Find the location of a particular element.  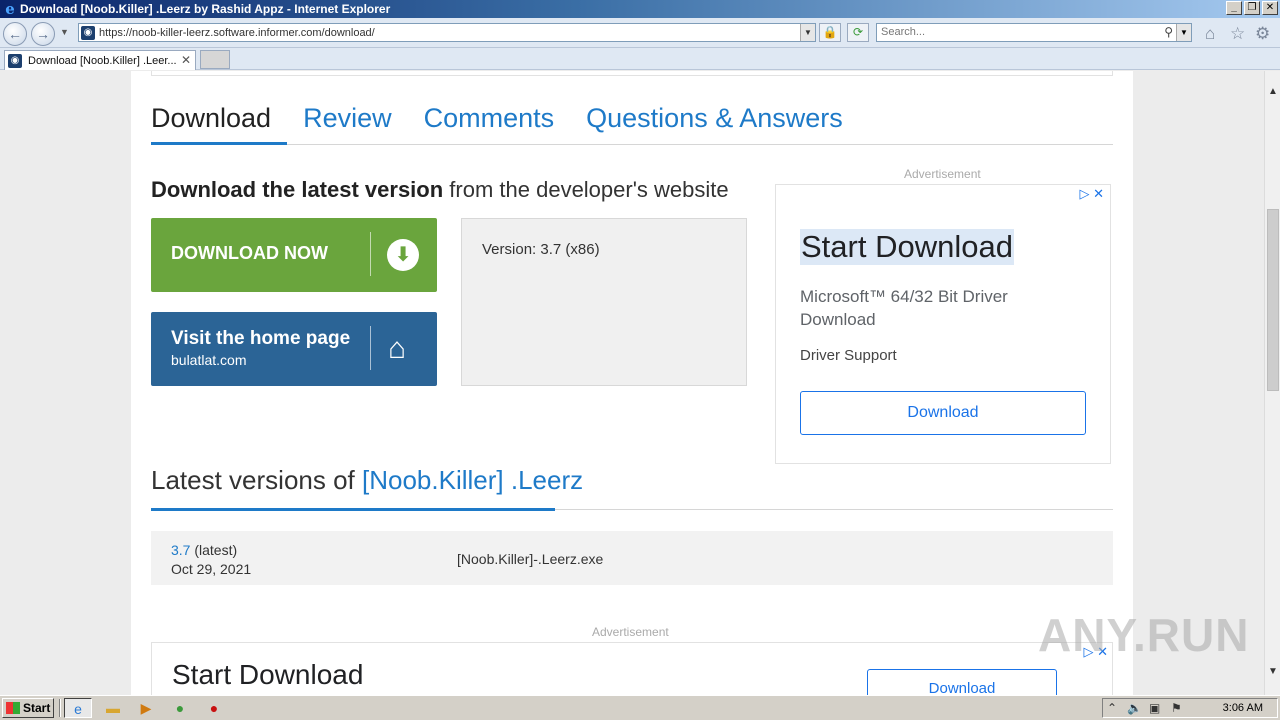

lock-icon: 🔒 is located at coordinates (830, 32).